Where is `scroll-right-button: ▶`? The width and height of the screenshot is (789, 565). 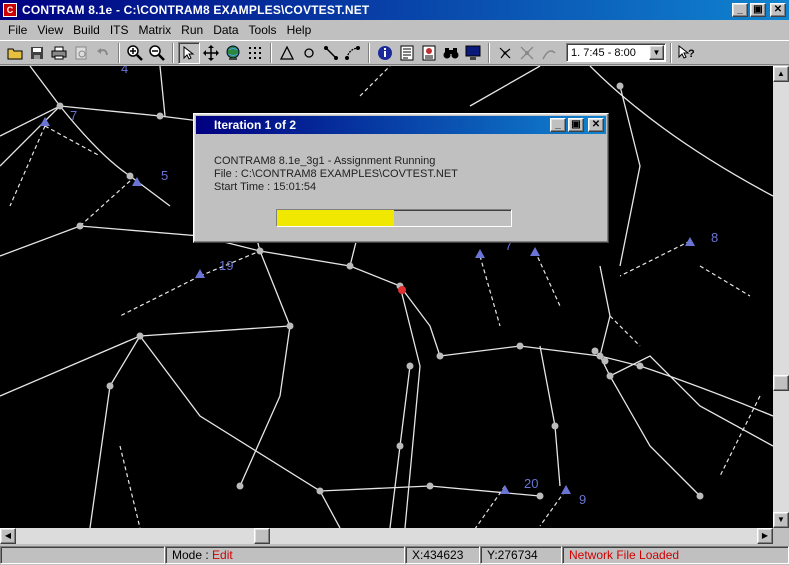
scroll-right-button: ▶ is located at coordinates (765, 536).